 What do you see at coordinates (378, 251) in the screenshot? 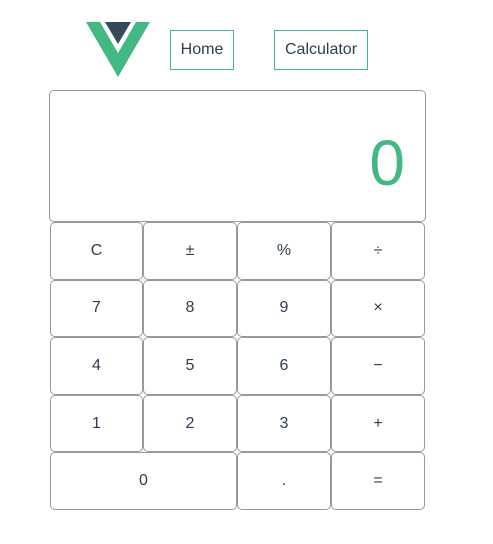
I see `divide-button: ÷` at bounding box center [378, 251].